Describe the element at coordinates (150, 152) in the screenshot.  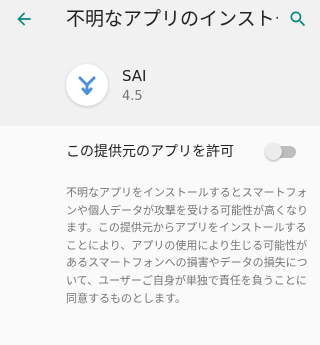
I see `allow-source-label: この提供元のアプリを許可` at that location.